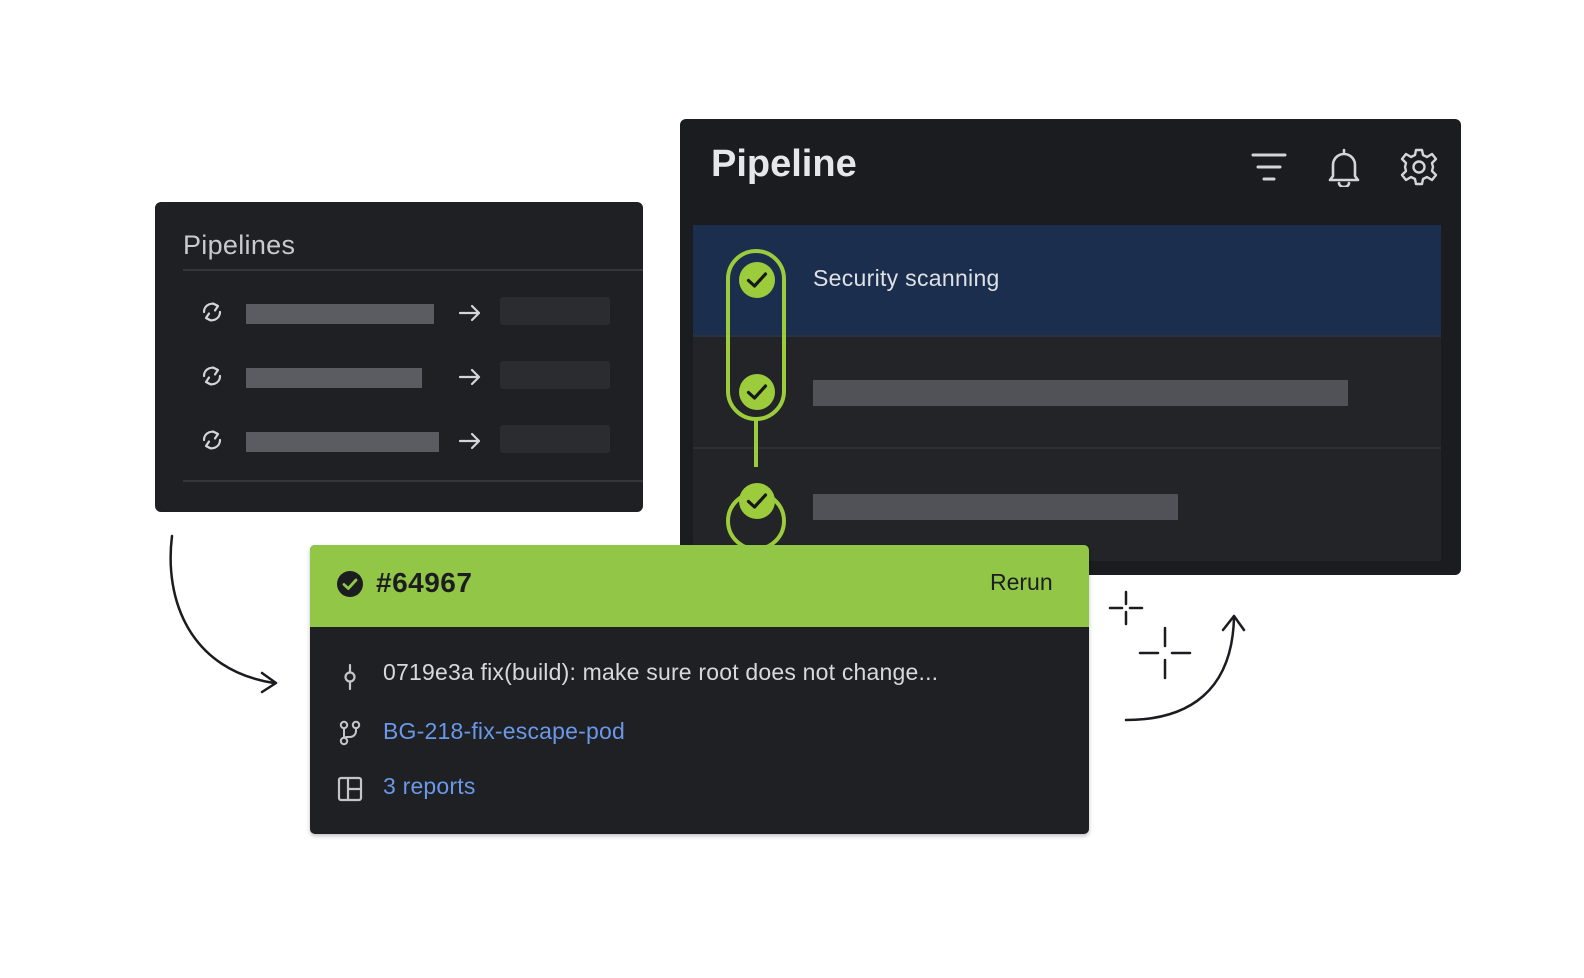 The image size is (1584, 978). What do you see at coordinates (1269, 167) in the screenshot?
I see `filter-icon` at bounding box center [1269, 167].